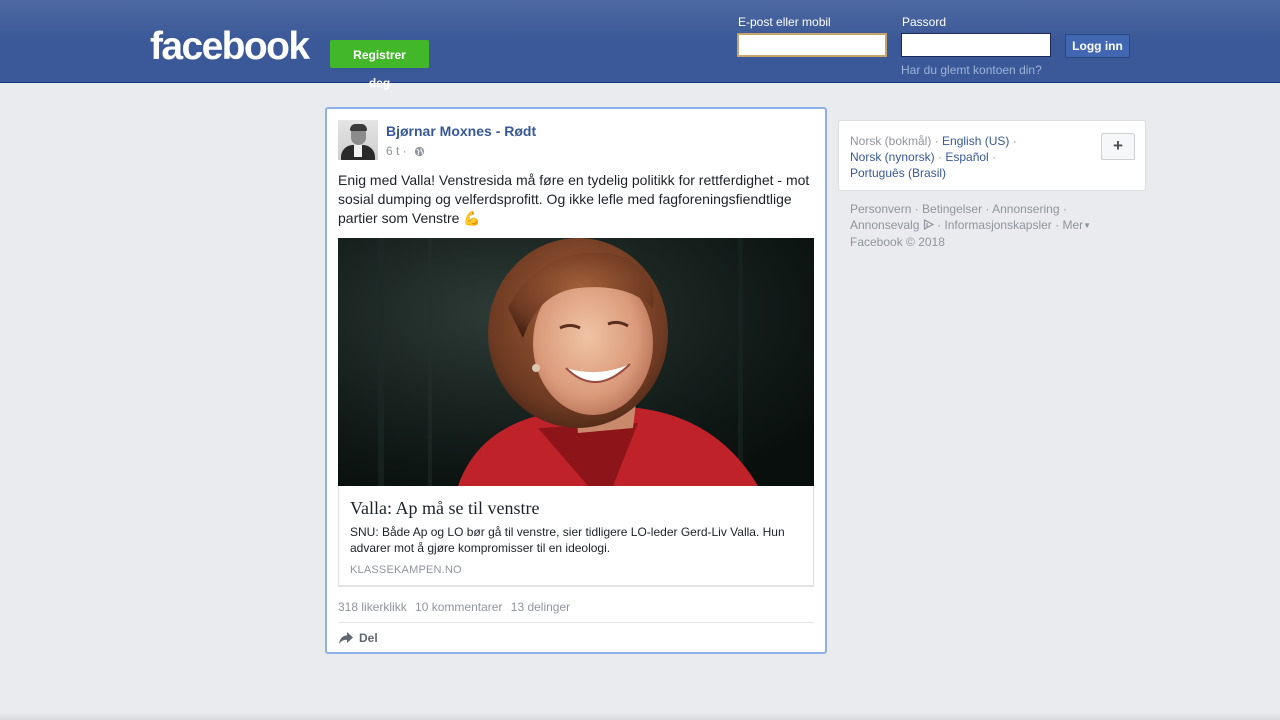 This screenshot has width=1280, height=720. Describe the element at coordinates (392, 151) in the screenshot. I see `post-time: 6 t` at that location.